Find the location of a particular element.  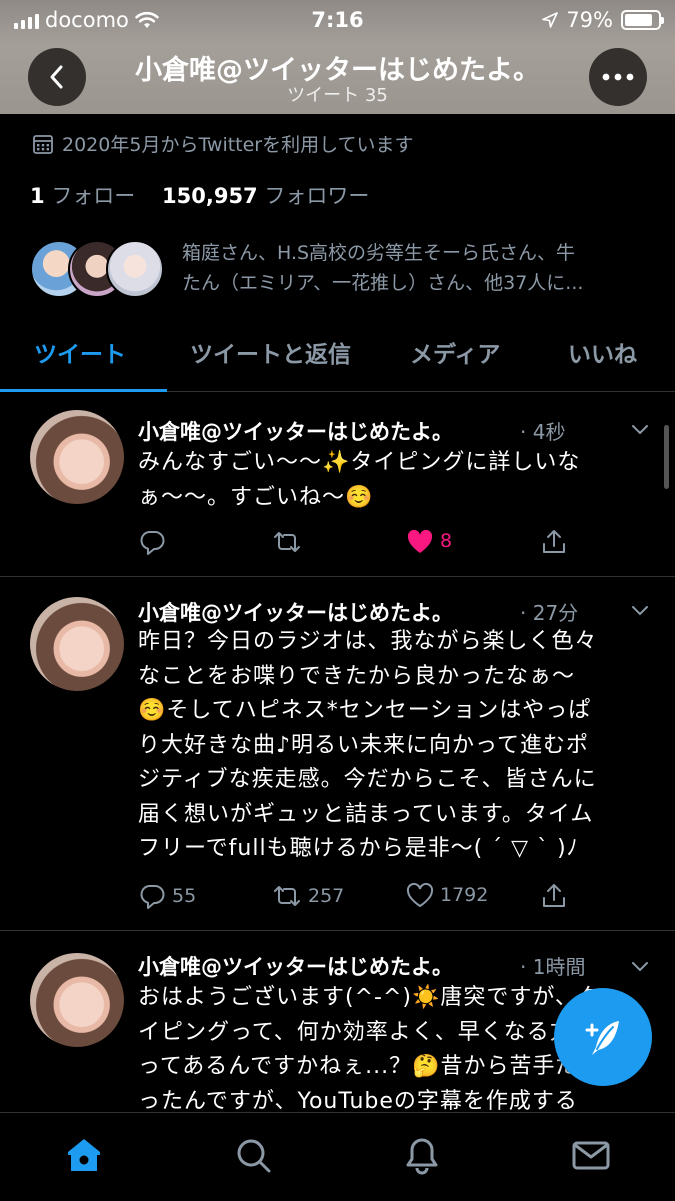

tab-media: メディア is located at coordinates (455, 352).